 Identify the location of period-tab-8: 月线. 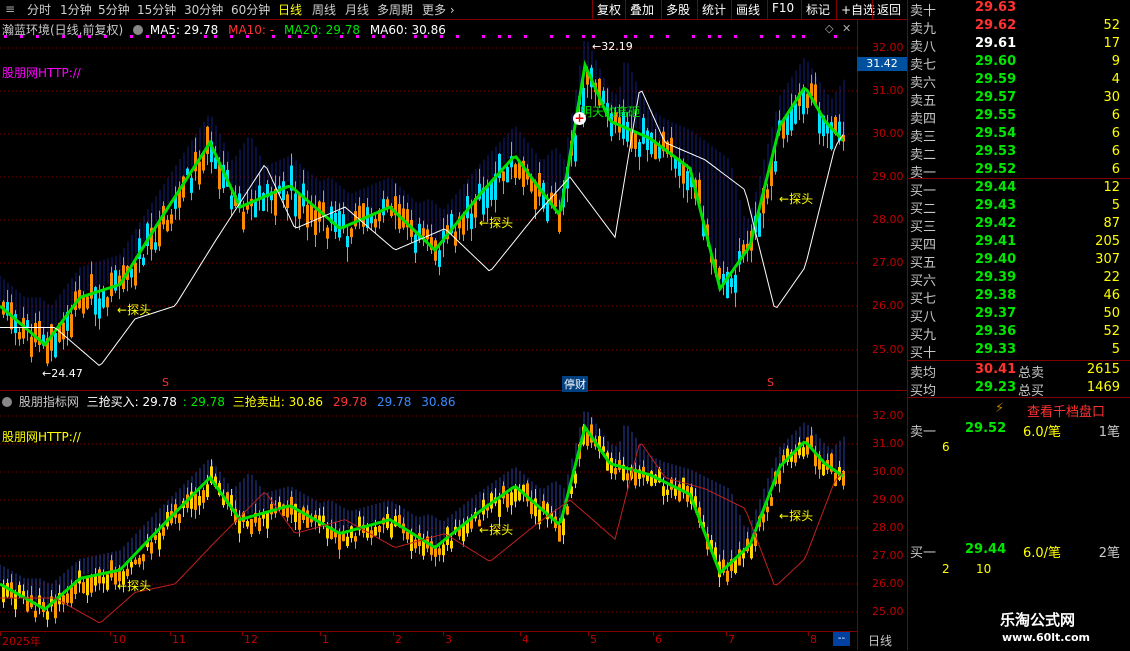
(357, 9).